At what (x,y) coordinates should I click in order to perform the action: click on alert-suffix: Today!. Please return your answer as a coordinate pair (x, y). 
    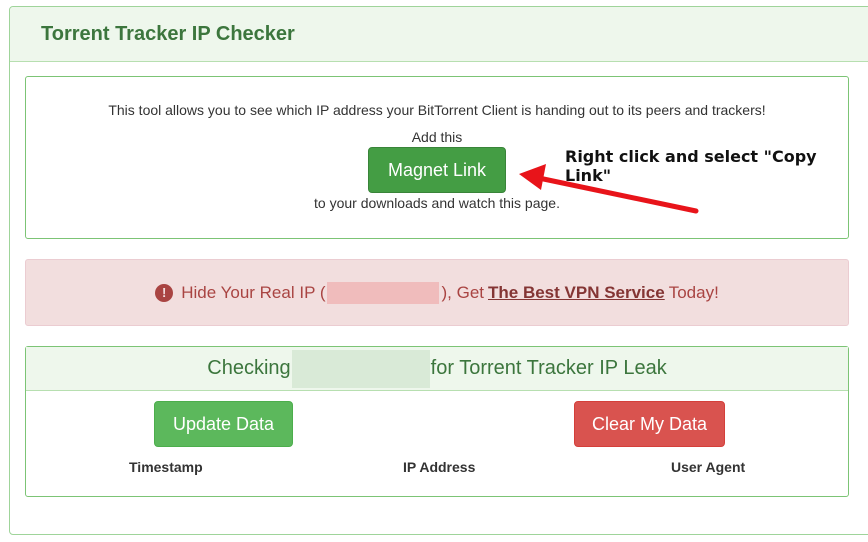
    Looking at the image, I should click on (693, 292).